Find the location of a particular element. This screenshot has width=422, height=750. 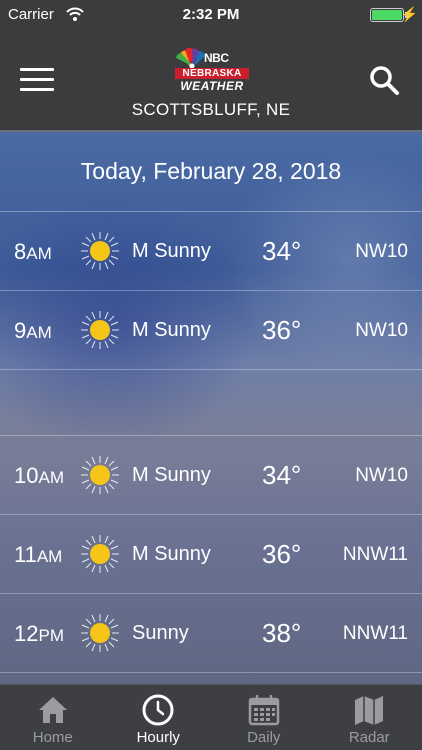

hour-condition: Sunny is located at coordinates (160, 633).